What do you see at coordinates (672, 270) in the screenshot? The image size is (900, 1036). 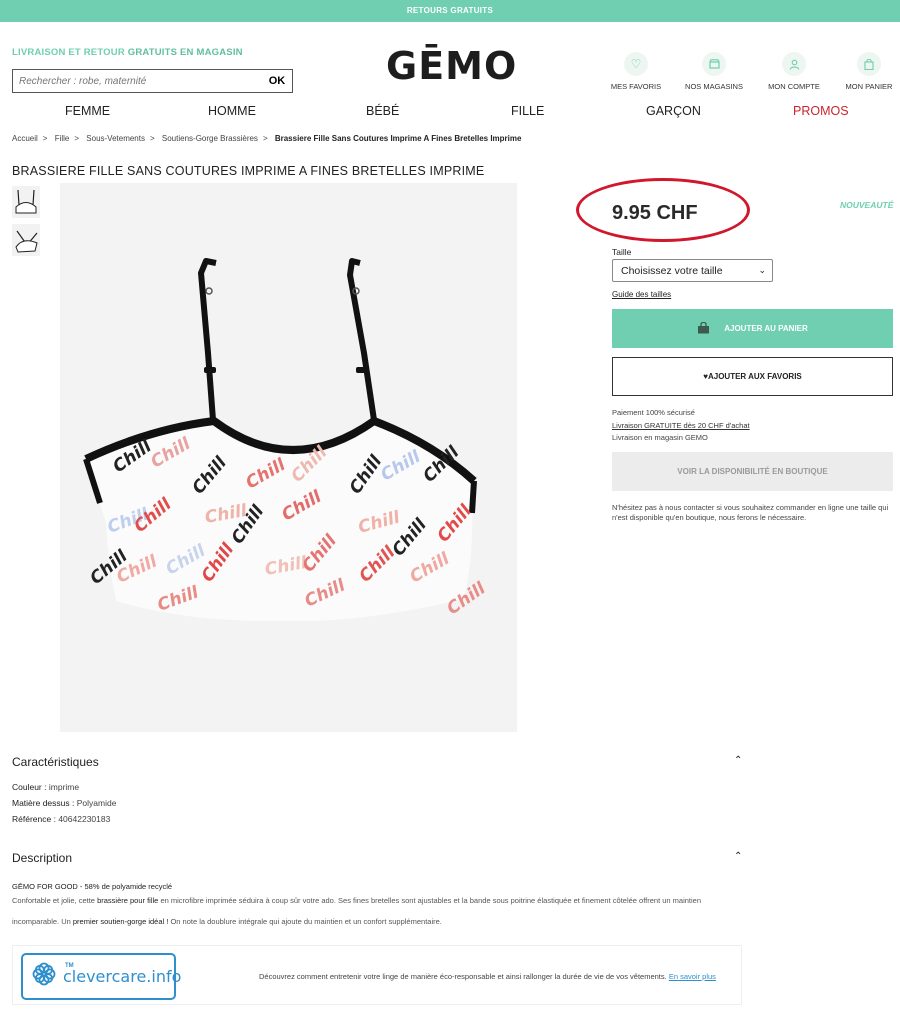 I see `size-select-value: Choisissez votre taille` at bounding box center [672, 270].